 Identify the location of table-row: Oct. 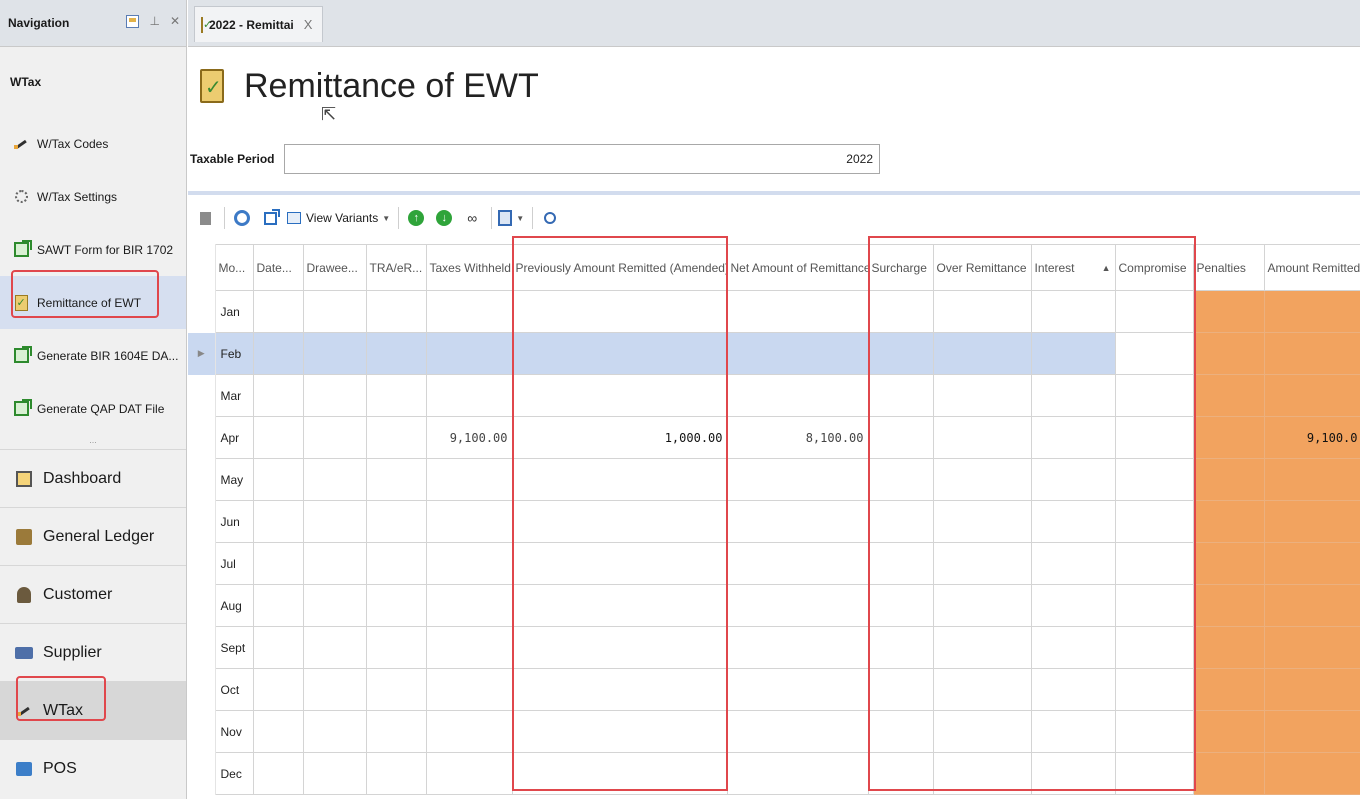
(774, 689).